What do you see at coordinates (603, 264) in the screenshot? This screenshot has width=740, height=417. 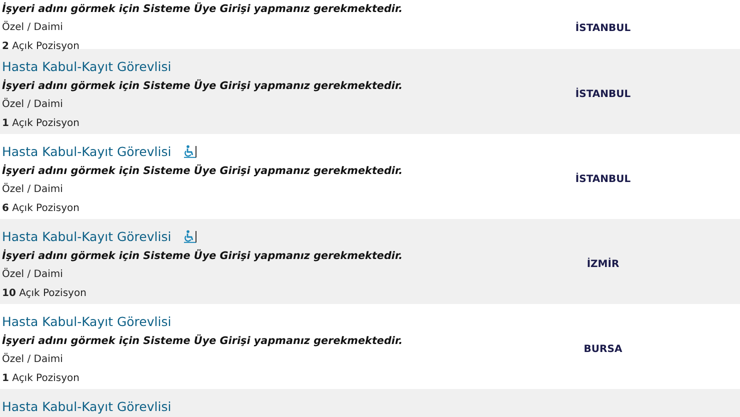 I see `city-label: İZMİR` at bounding box center [603, 264].